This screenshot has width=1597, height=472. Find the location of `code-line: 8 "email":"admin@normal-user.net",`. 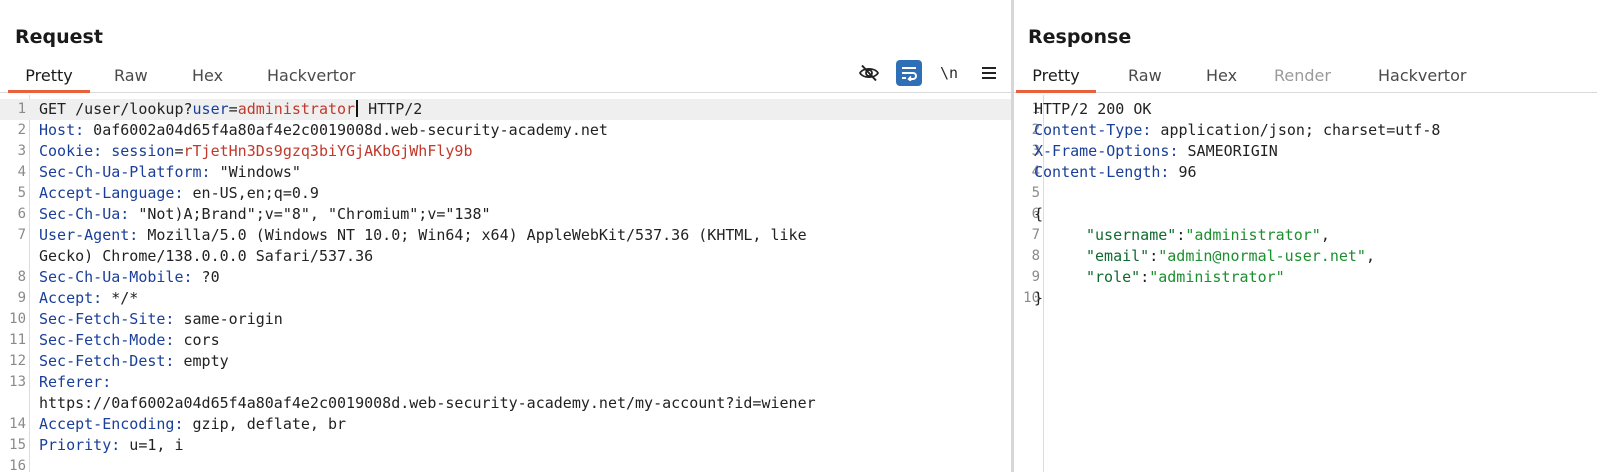

code-line: 8 "email":"admin@normal-user.net", is located at coordinates (1305, 256).